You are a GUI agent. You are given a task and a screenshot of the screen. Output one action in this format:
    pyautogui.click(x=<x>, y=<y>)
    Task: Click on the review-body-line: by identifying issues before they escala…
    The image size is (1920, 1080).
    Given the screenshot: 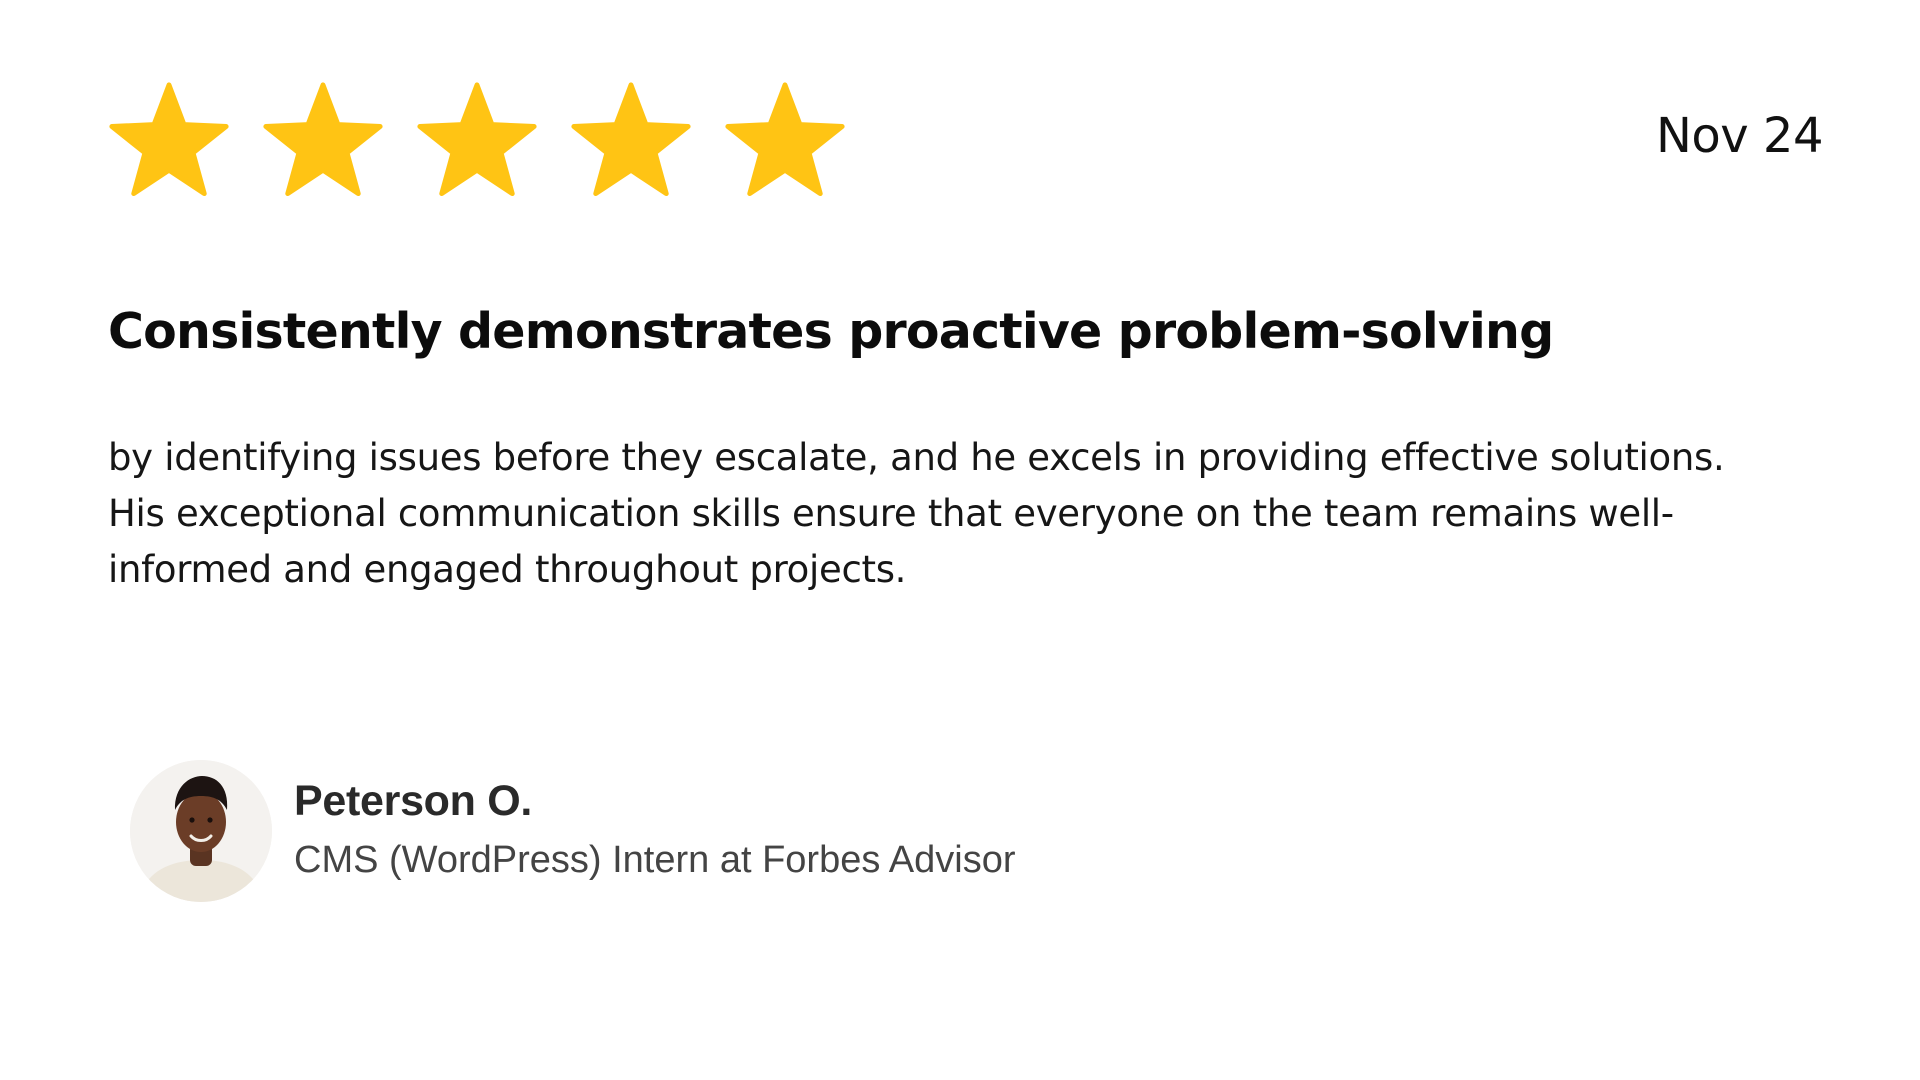 What is the action you would take?
    pyautogui.click(x=916, y=457)
    